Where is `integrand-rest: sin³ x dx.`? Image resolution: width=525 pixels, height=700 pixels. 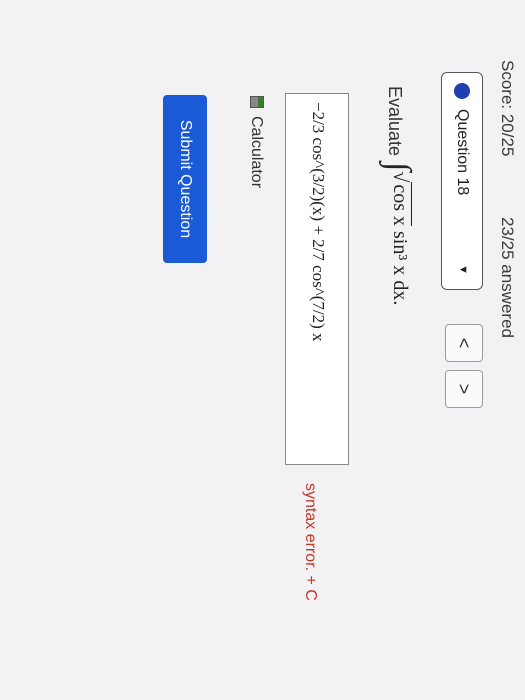 integrand-rest: sin³ x dx. is located at coordinates (400, 265).